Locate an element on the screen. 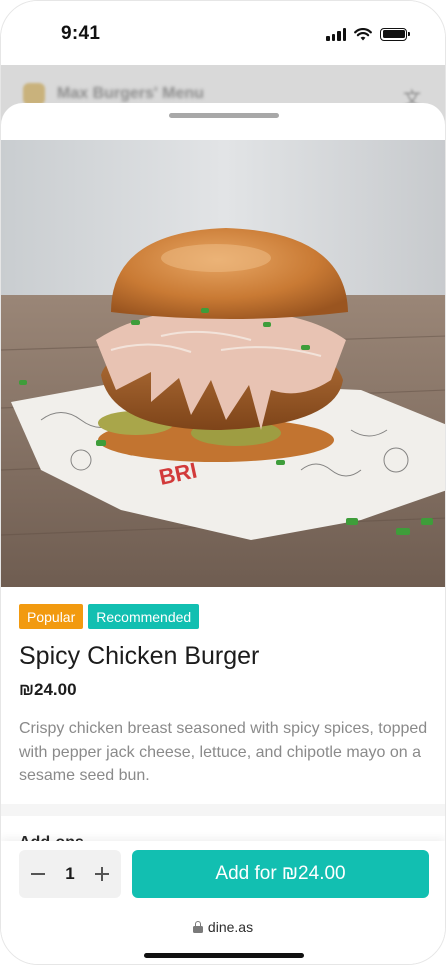 This screenshot has height=965, width=446. minus-icon is located at coordinates (38, 874).